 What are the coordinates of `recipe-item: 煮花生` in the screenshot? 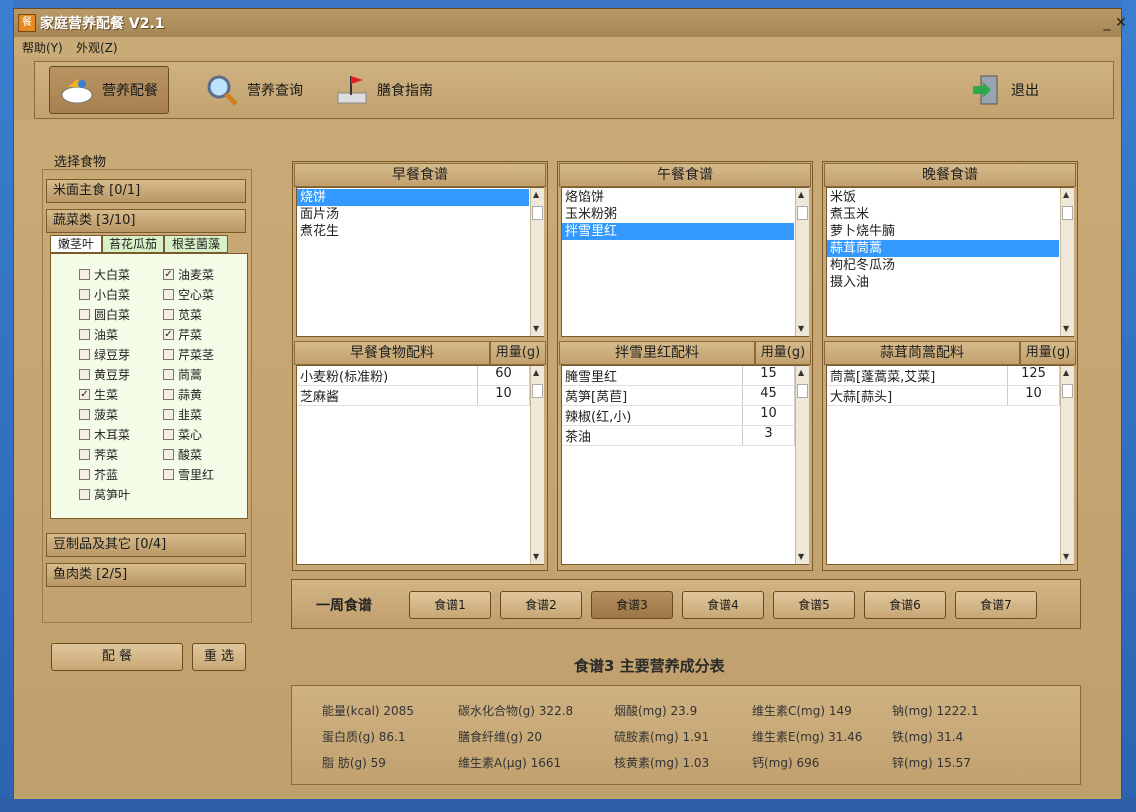 It's located at (413, 231).